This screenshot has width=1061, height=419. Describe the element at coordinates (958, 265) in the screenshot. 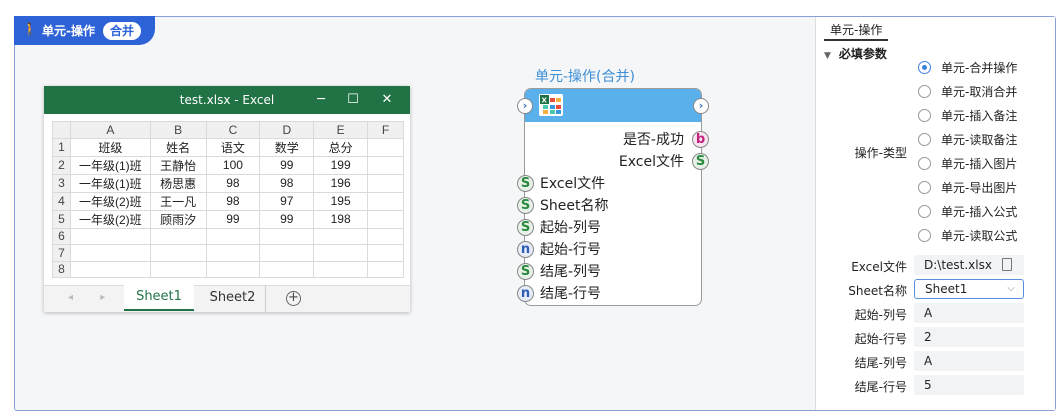

I see `excel-file-value: D:\test.xlsx` at that location.